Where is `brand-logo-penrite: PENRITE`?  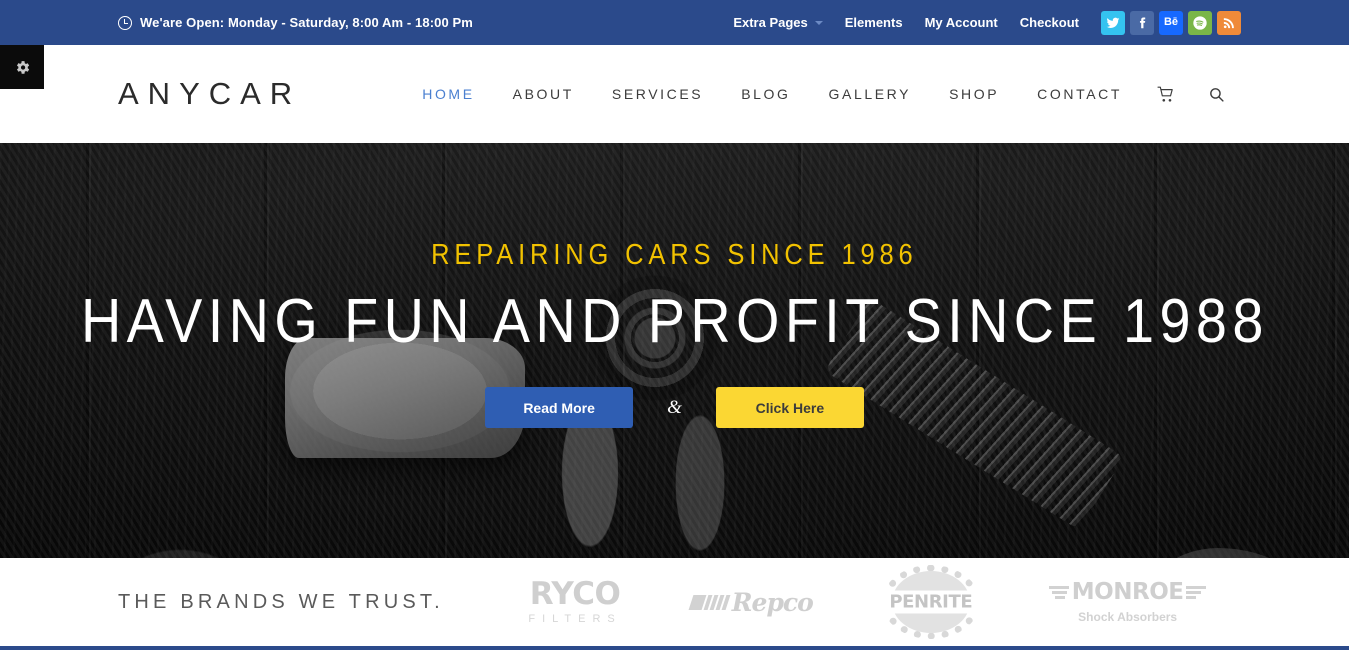 brand-logo-penrite: PENRITE is located at coordinates (930, 602).